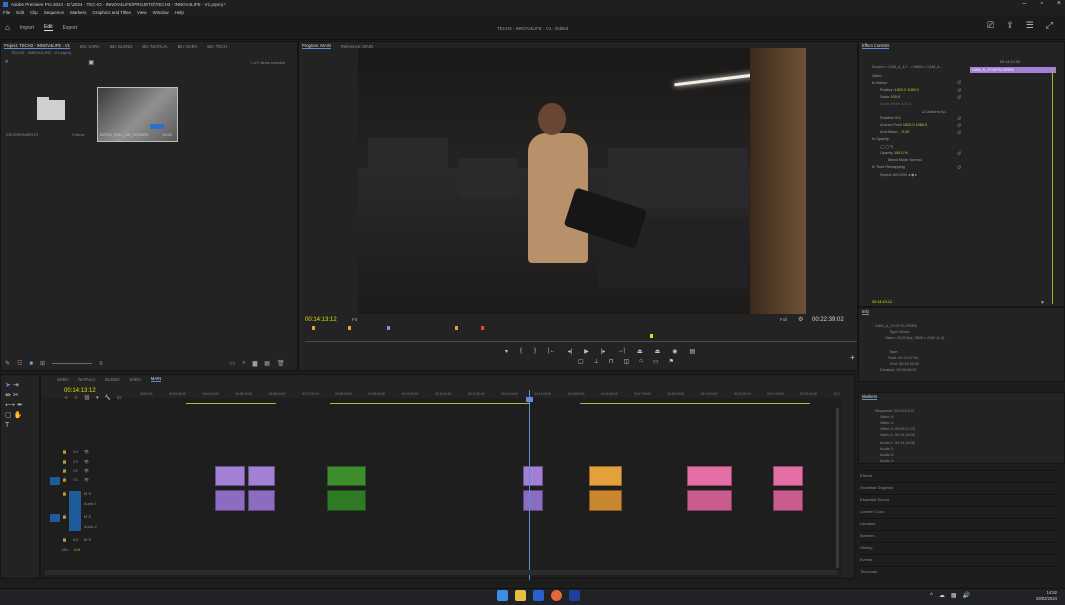 Image resolution: width=1065 pixels, height=605 pixels. What do you see at coordinates (865, 312) in the screenshot?
I see `tab-info: Info` at bounding box center [865, 312].